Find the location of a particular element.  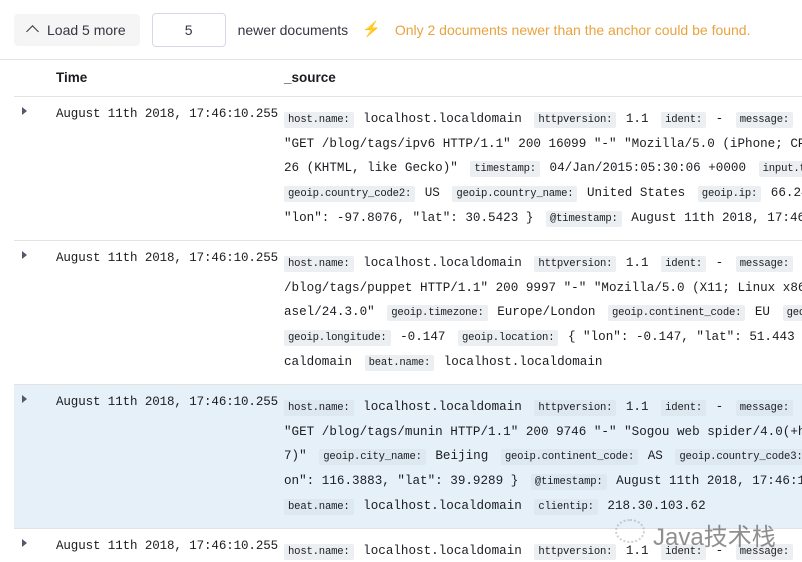

bolt-icon: ⚡ is located at coordinates (371, 29).